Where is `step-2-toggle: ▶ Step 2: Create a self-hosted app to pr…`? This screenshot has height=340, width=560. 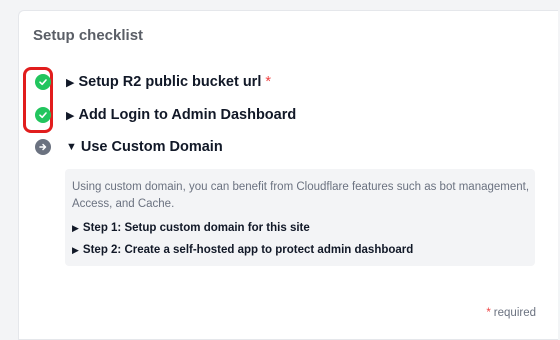
step-2-toggle: ▶ Step 2: Create a self-hosted app to pr… is located at coordinates (242, 250).